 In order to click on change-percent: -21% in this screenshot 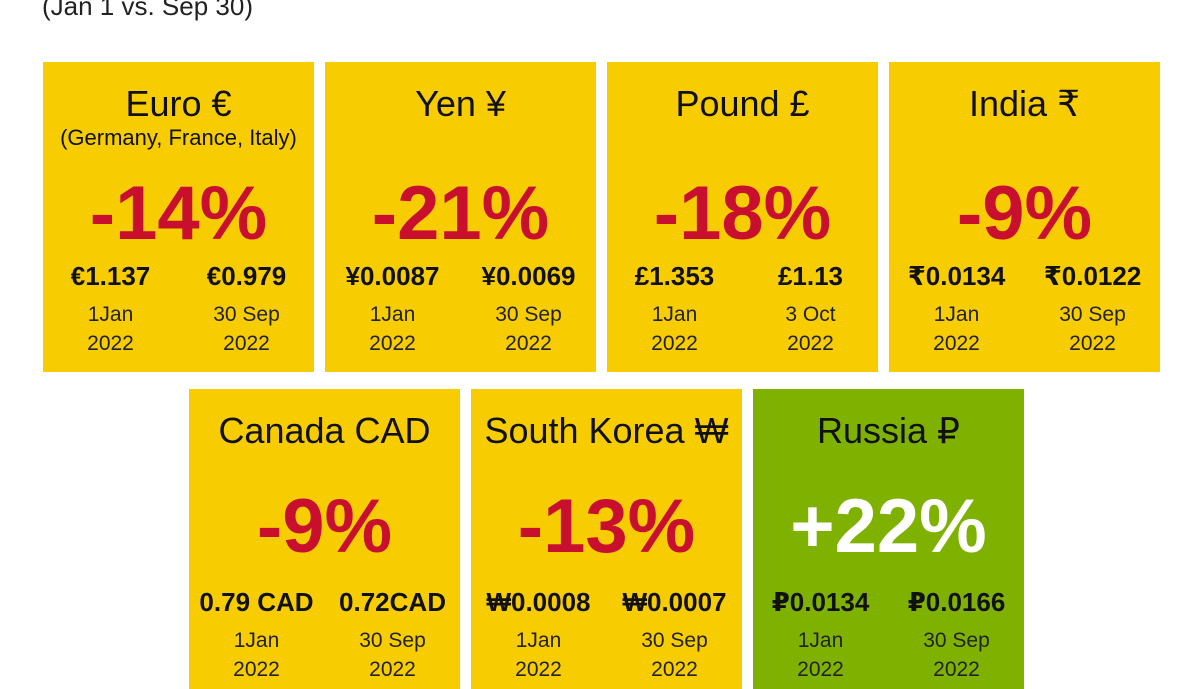, I will do `click(460, 213)`.